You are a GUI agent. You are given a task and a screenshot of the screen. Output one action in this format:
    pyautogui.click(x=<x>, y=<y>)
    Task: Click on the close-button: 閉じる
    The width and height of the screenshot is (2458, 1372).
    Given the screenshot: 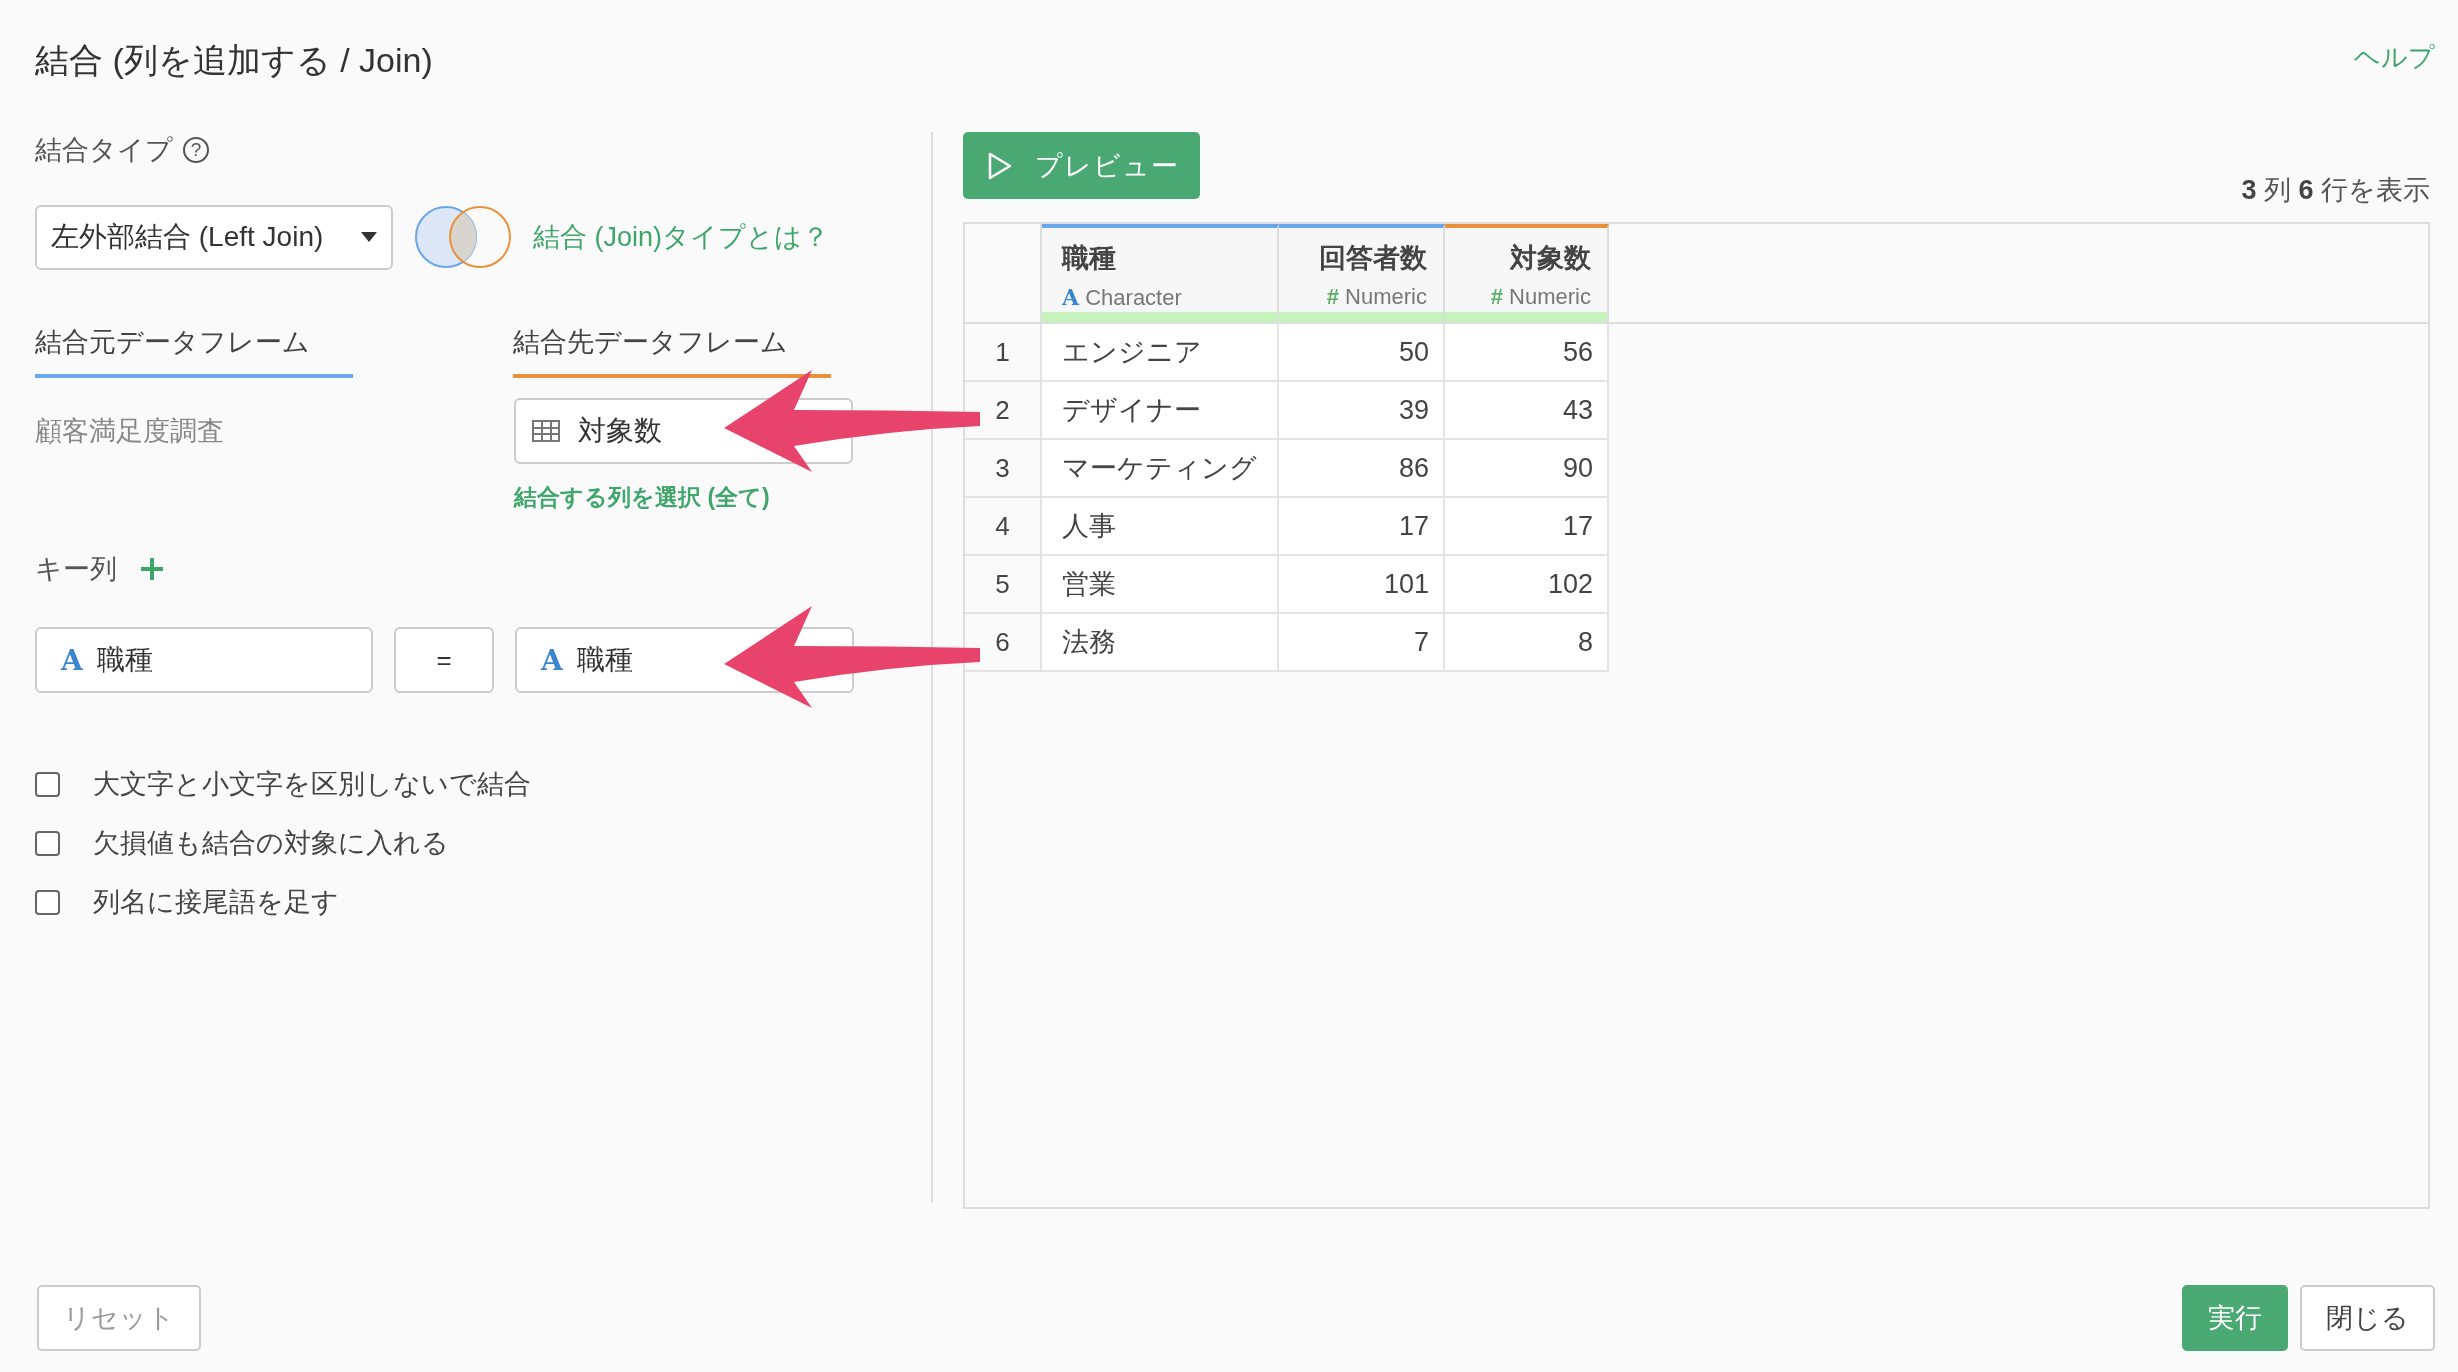 What is the action you would take?
    pyautogui.click(x=2367, y=1318)
    